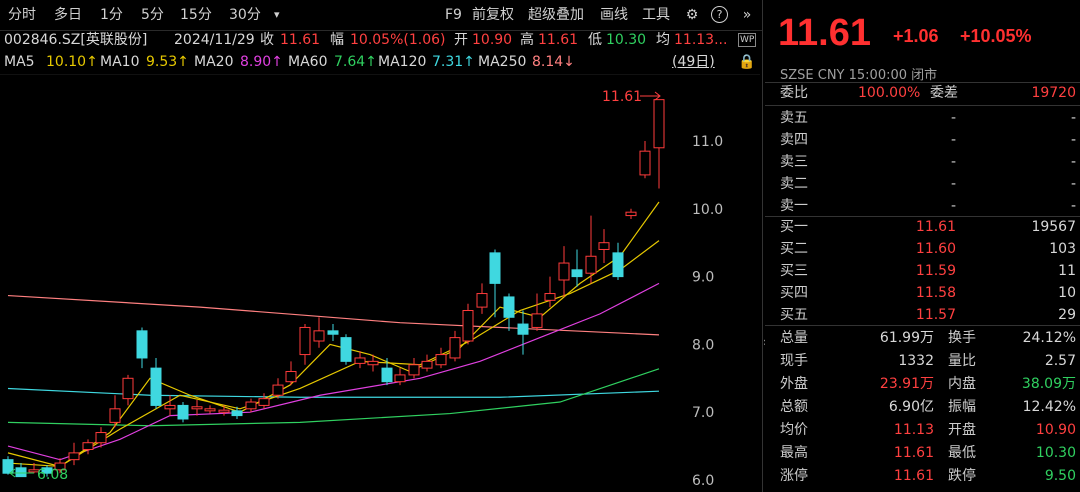 The width and height of the screenshot is (1080, 492). Describe the element at coordinates (928, 206) in the screenshot. I see `sell-row: 卖一 - -` at that location.